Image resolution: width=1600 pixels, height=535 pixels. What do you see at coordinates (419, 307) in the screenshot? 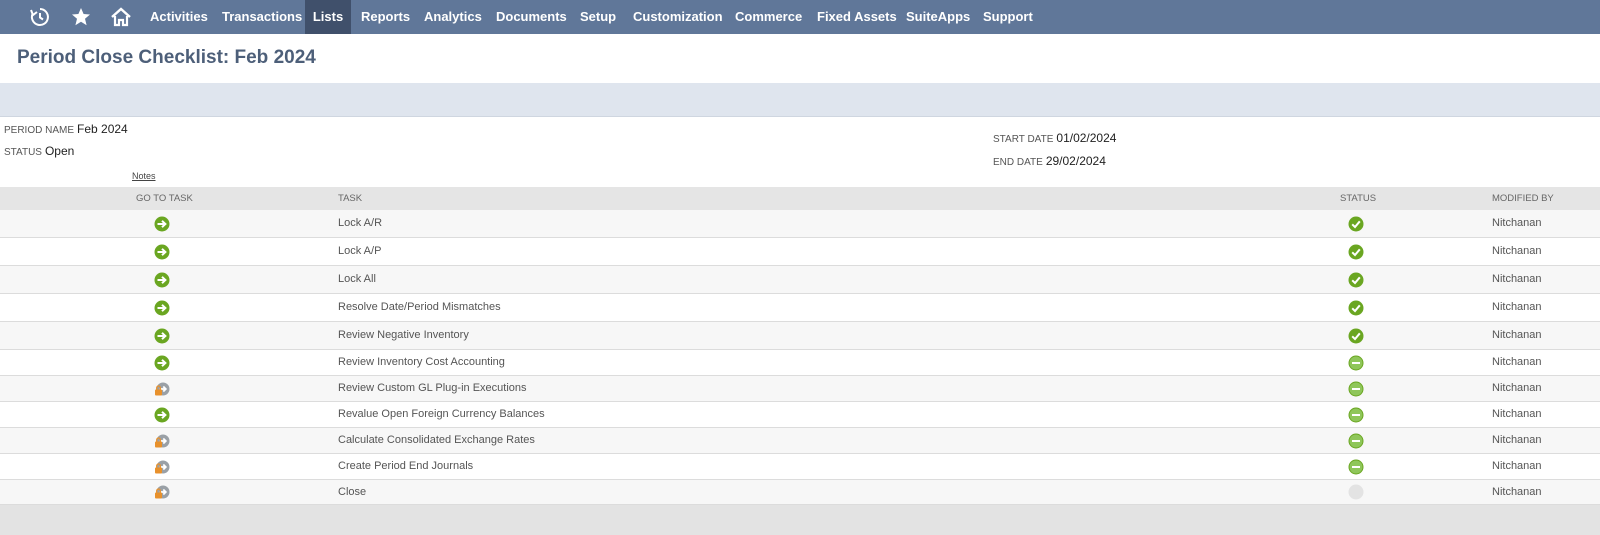
I see `task-name: Resolve Date/Period Mismatches` at bounding box center [419, 307].